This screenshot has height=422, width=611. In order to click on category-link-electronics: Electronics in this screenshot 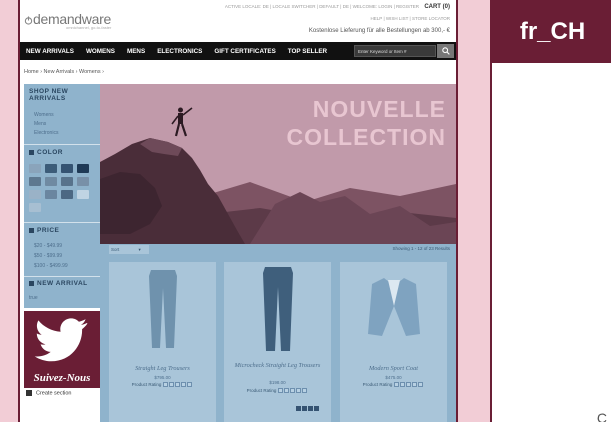, I will do `click(46, 133)`.